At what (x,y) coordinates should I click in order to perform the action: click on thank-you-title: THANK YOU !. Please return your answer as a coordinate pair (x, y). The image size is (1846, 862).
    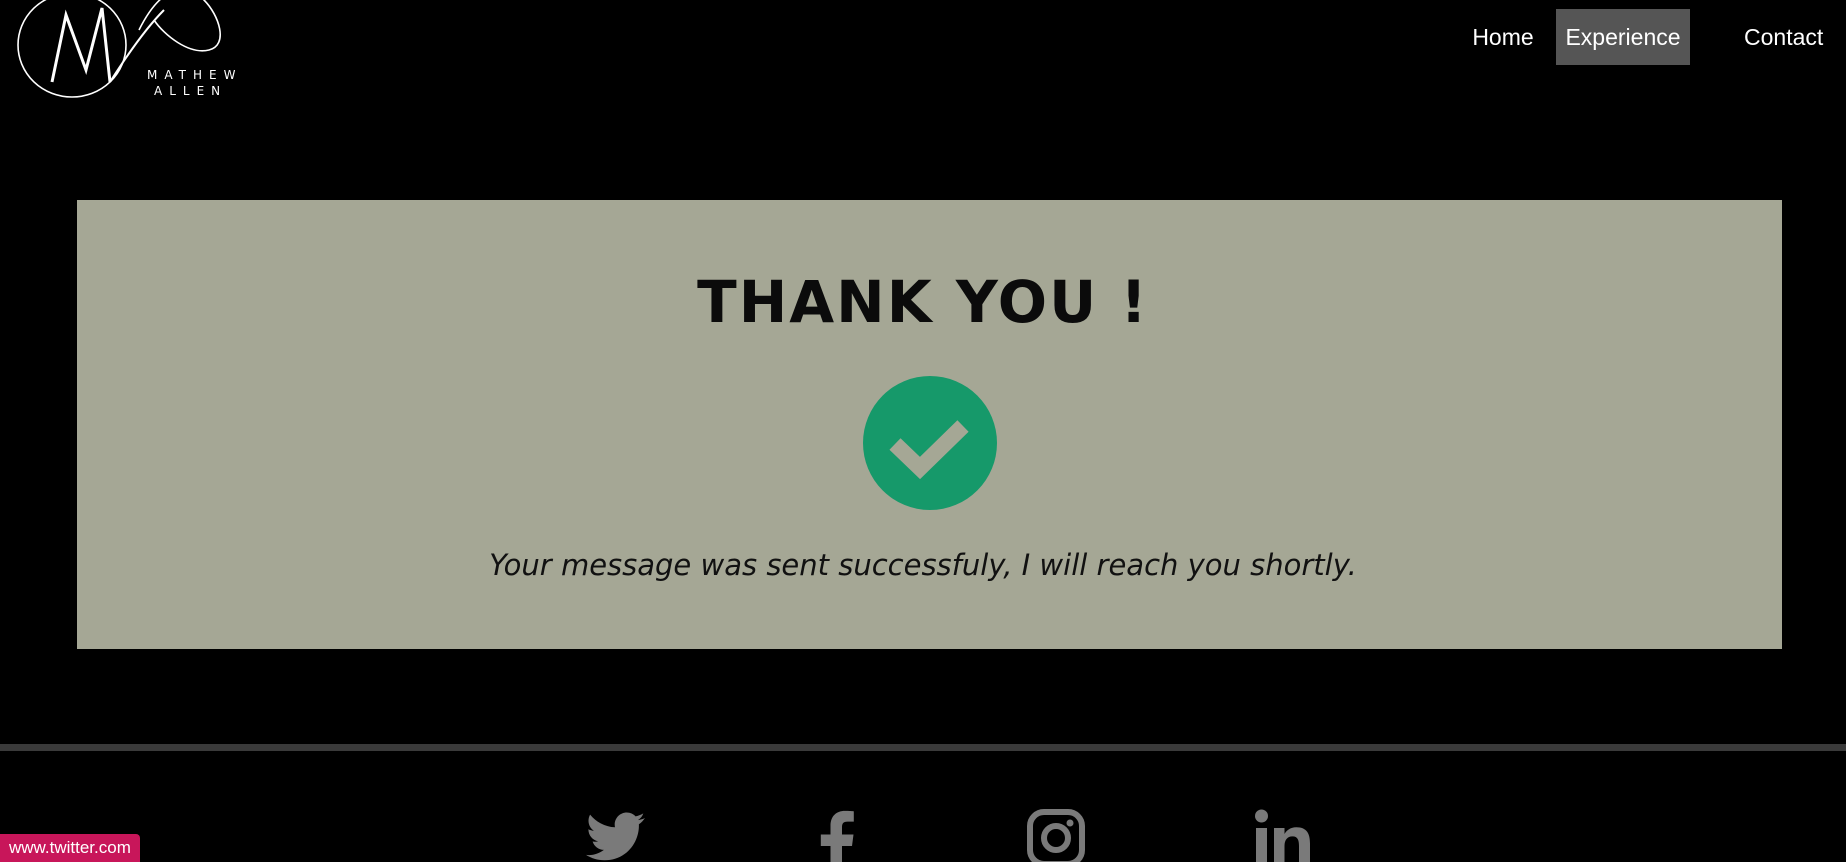
    Looking at the image, I should click on (923, 302).